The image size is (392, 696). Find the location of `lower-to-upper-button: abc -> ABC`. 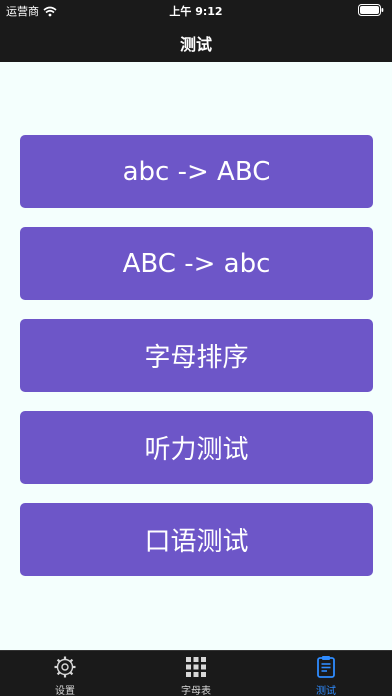

lower-to-upper-button: abc -> ABC is located at coordinates (196, 171).